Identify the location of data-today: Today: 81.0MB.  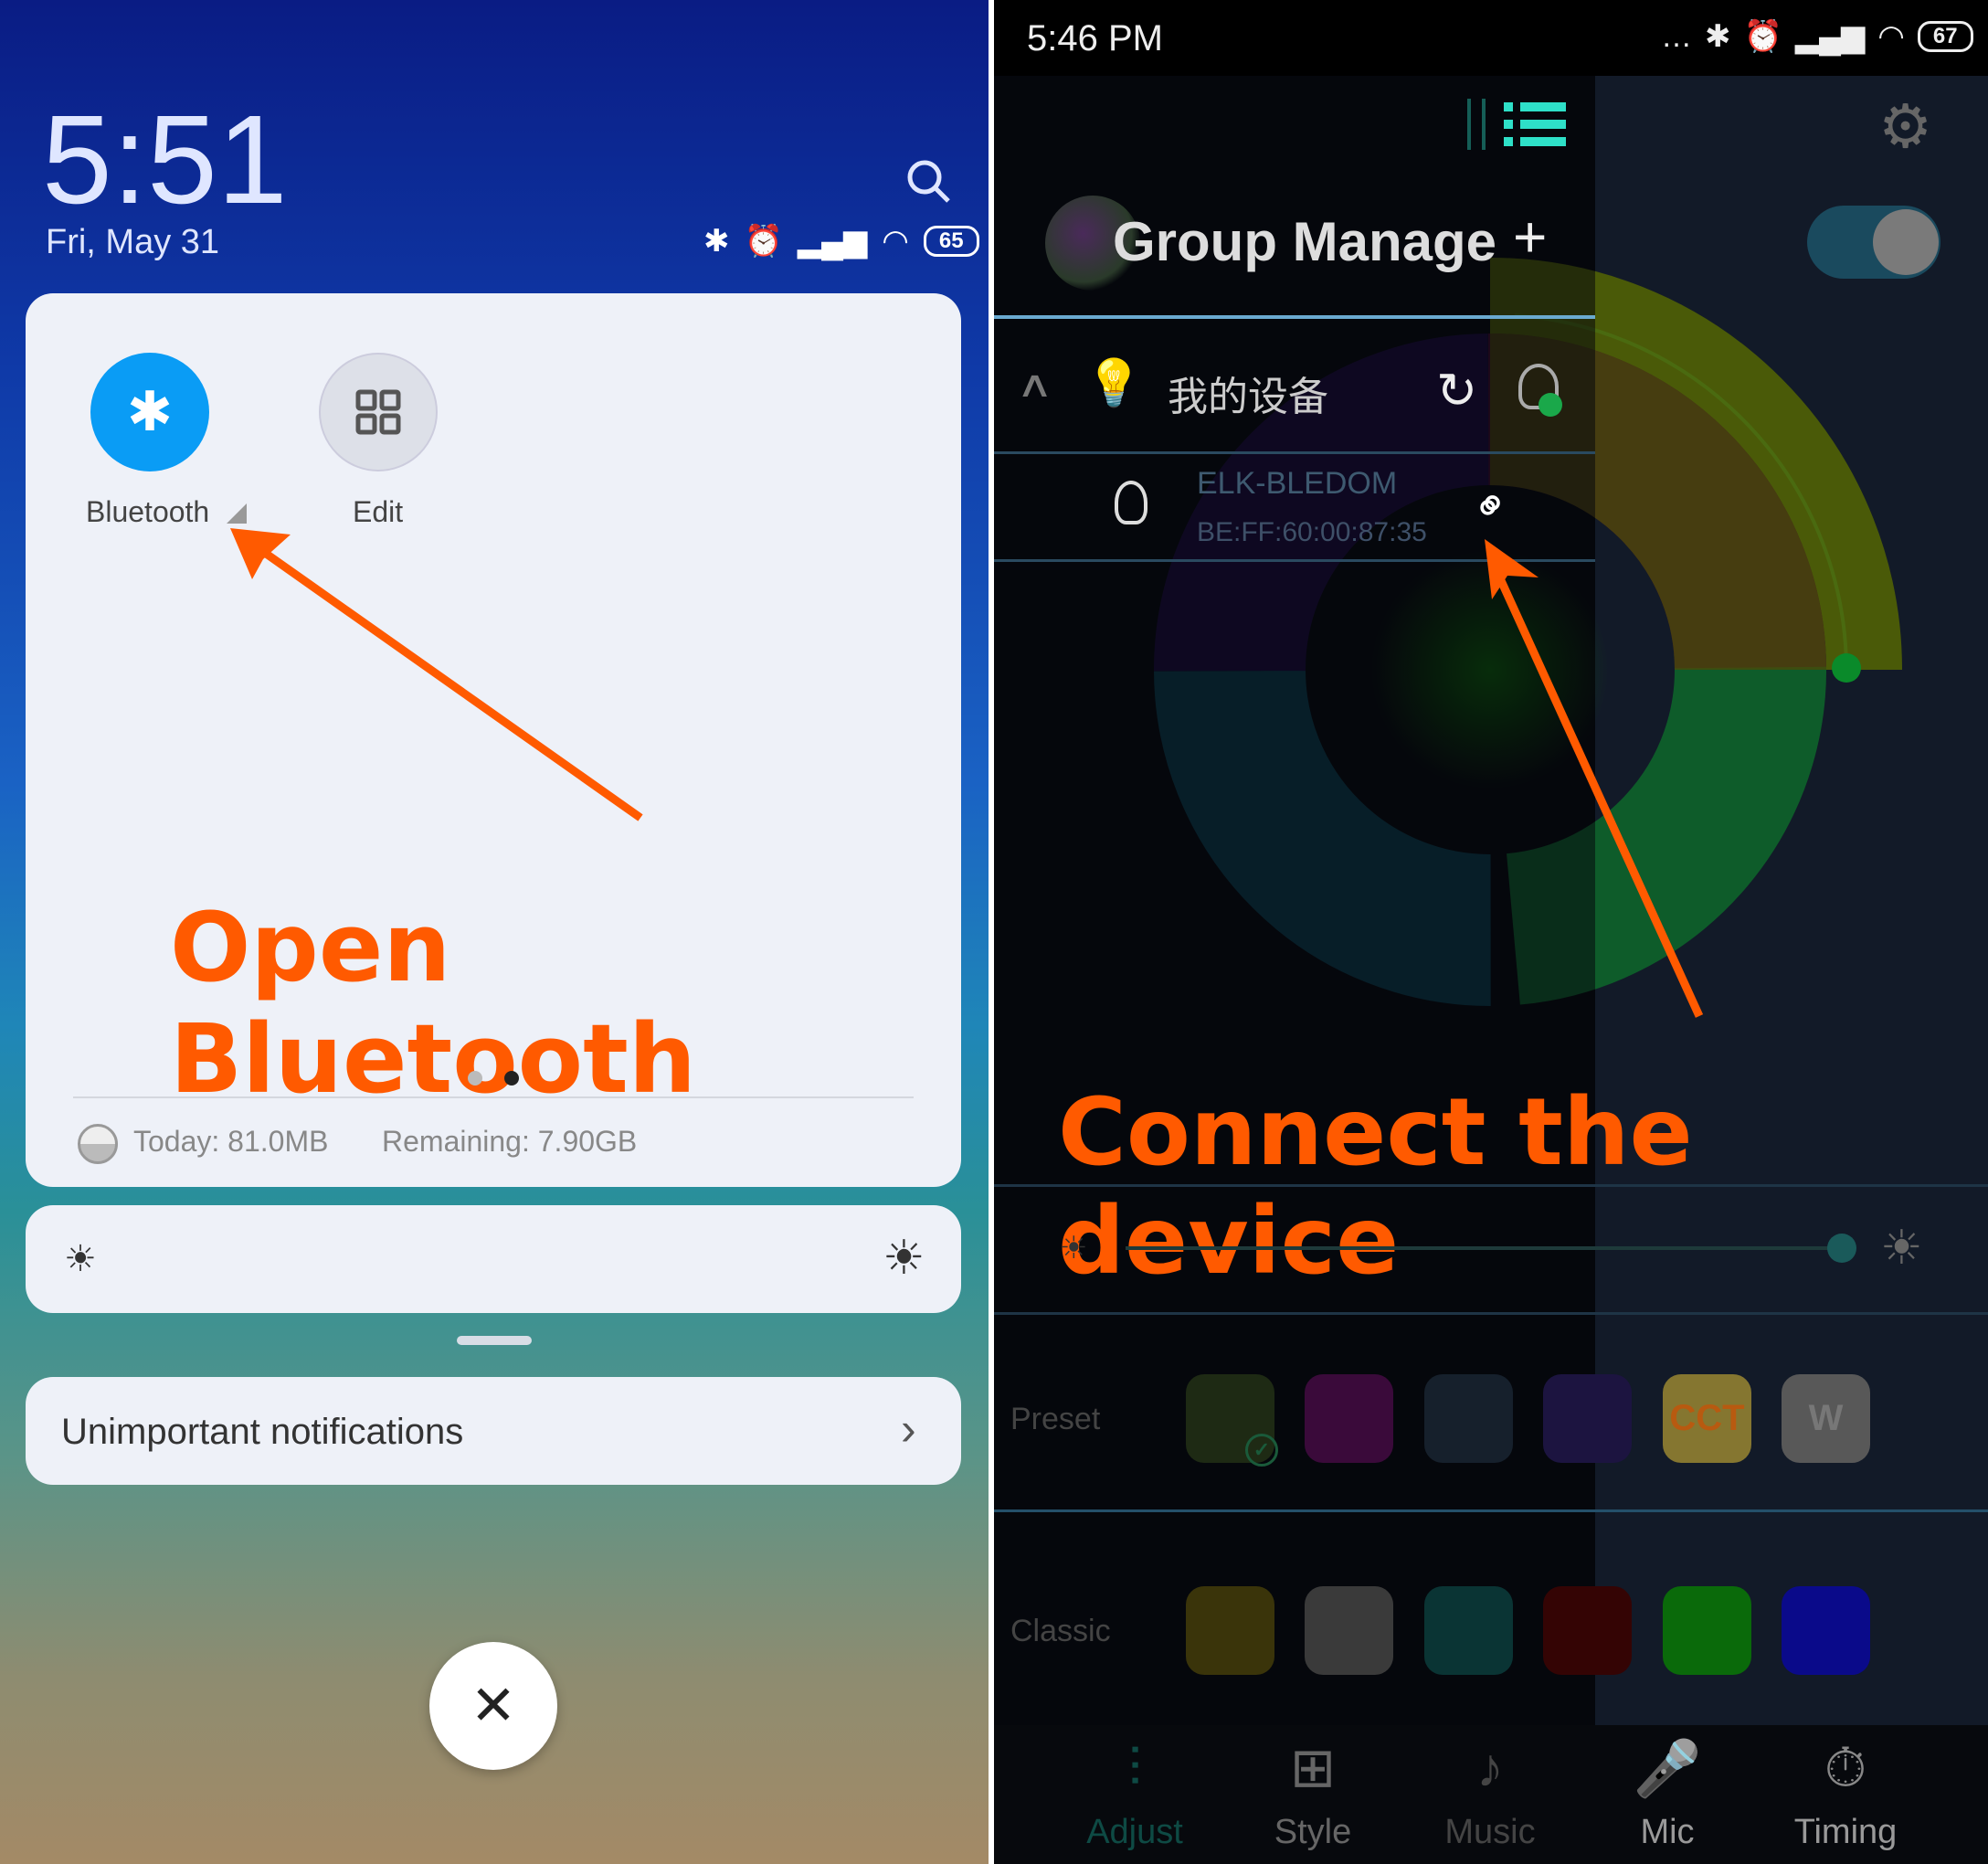
(231, 1141).